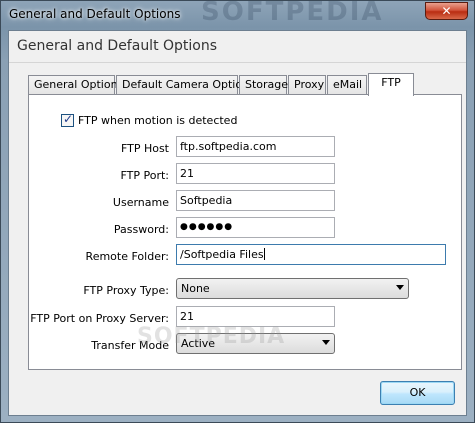 Image resolution: width=475 pixels, height=423 pixels. What do you see at coordinates (75, 85) in the screenshot?
I see `tab-general-options: General Options` at bounding box center [75, 85].